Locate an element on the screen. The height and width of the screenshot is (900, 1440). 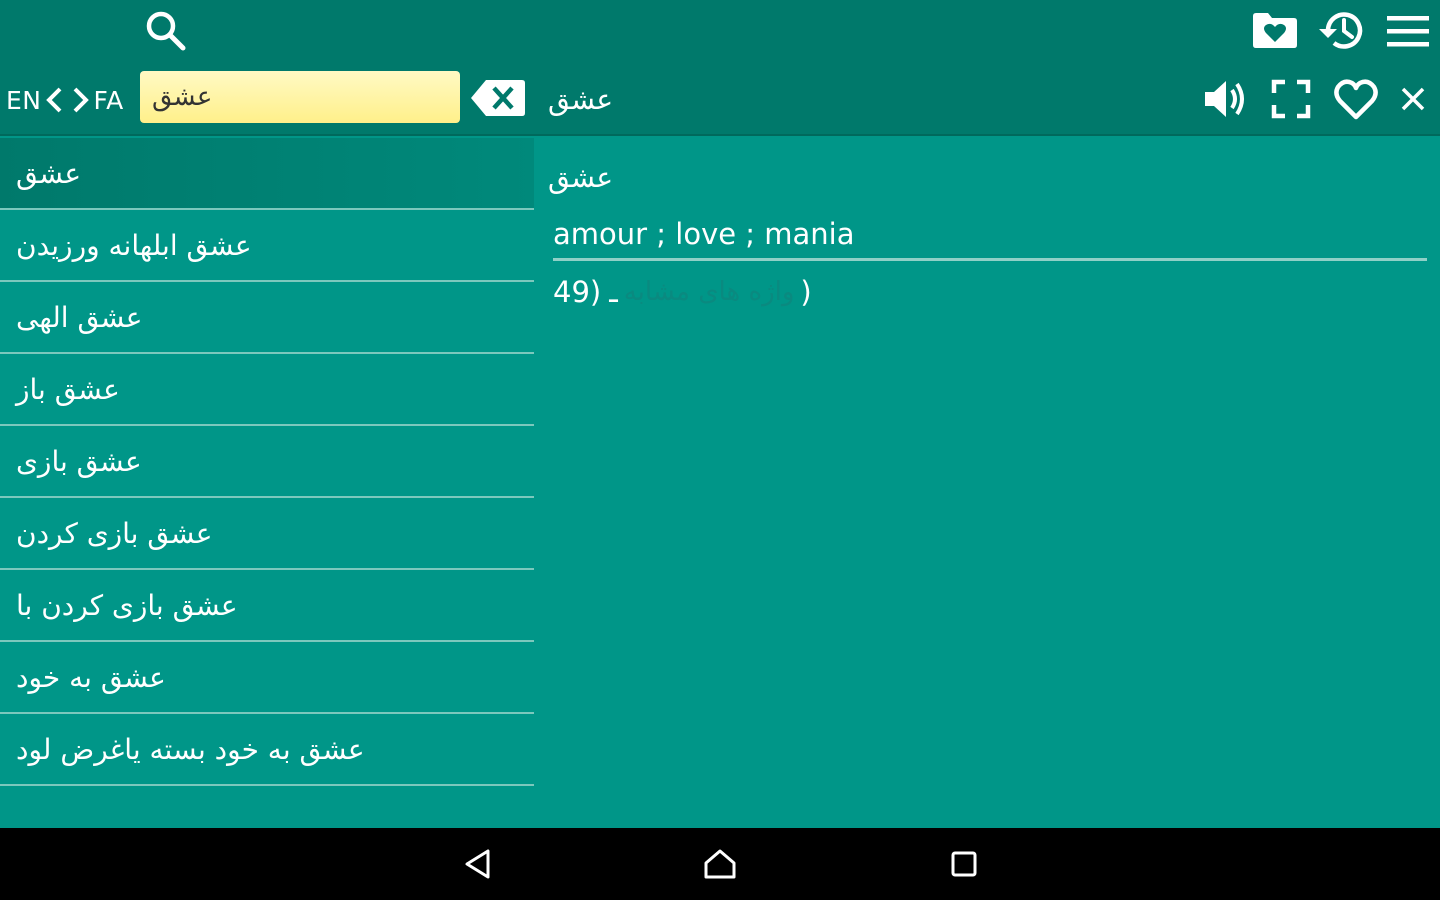
list-item: عشق ابلهانه ورزیدن is located at coordinates (267, 246).